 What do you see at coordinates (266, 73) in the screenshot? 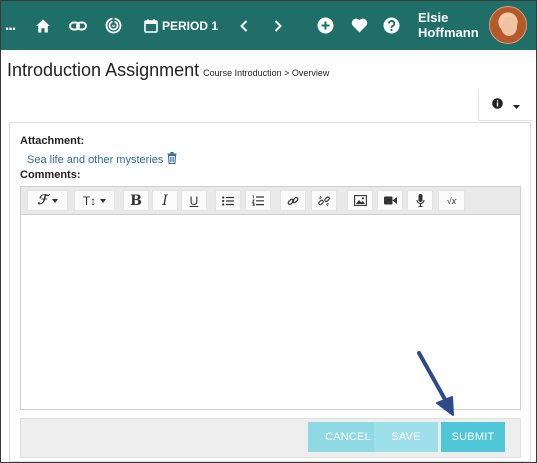
I see `breadcrumb: Course Introduction > Overview` at bounding box center [266, 73].